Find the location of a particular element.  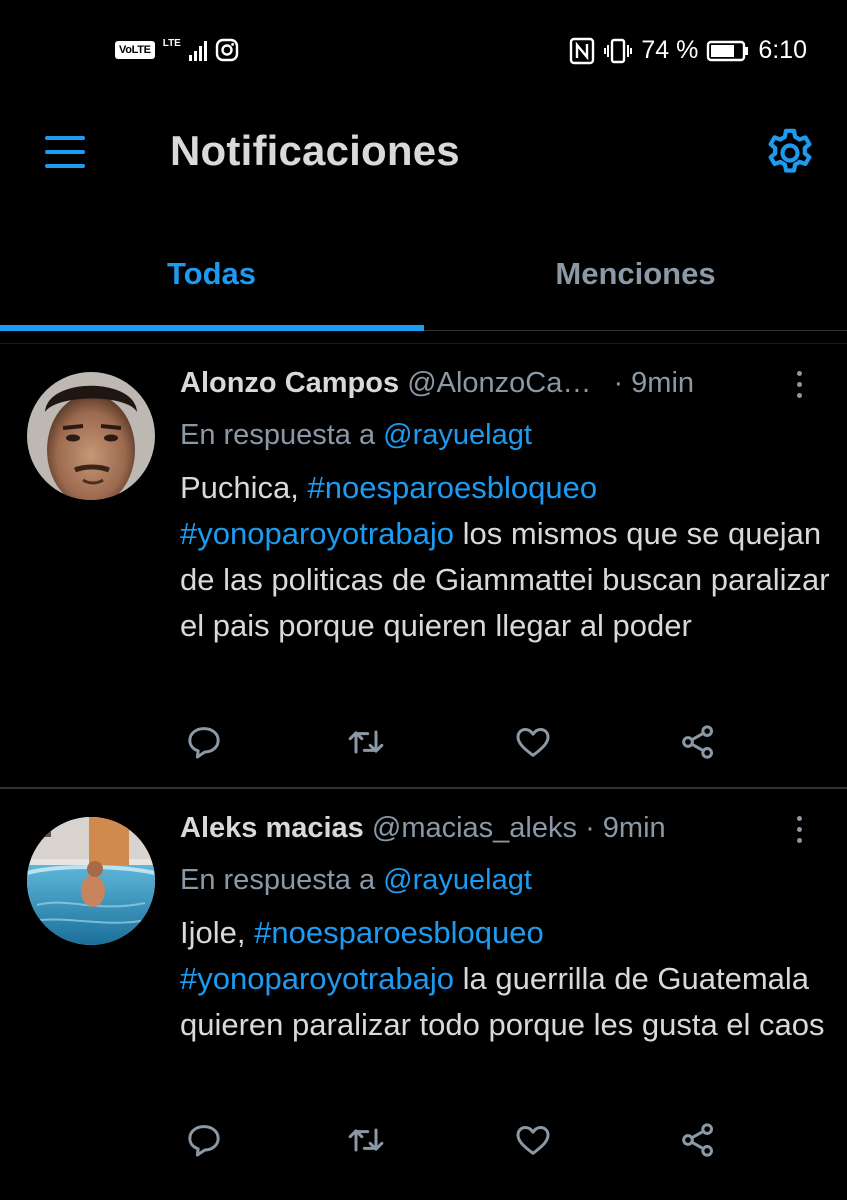

tweet-header: Aleks macias @macias_aleks · 9min is located at coordinates (423, 828).